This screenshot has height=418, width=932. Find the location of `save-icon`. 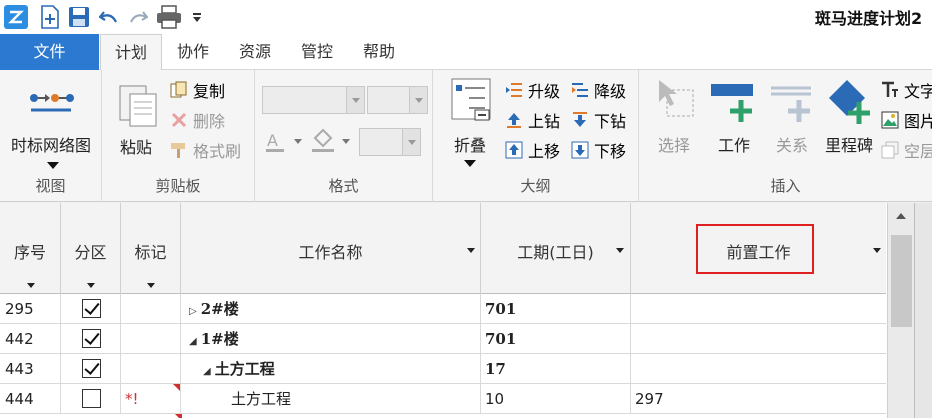

save-icon is located at coordinates (79, 17).